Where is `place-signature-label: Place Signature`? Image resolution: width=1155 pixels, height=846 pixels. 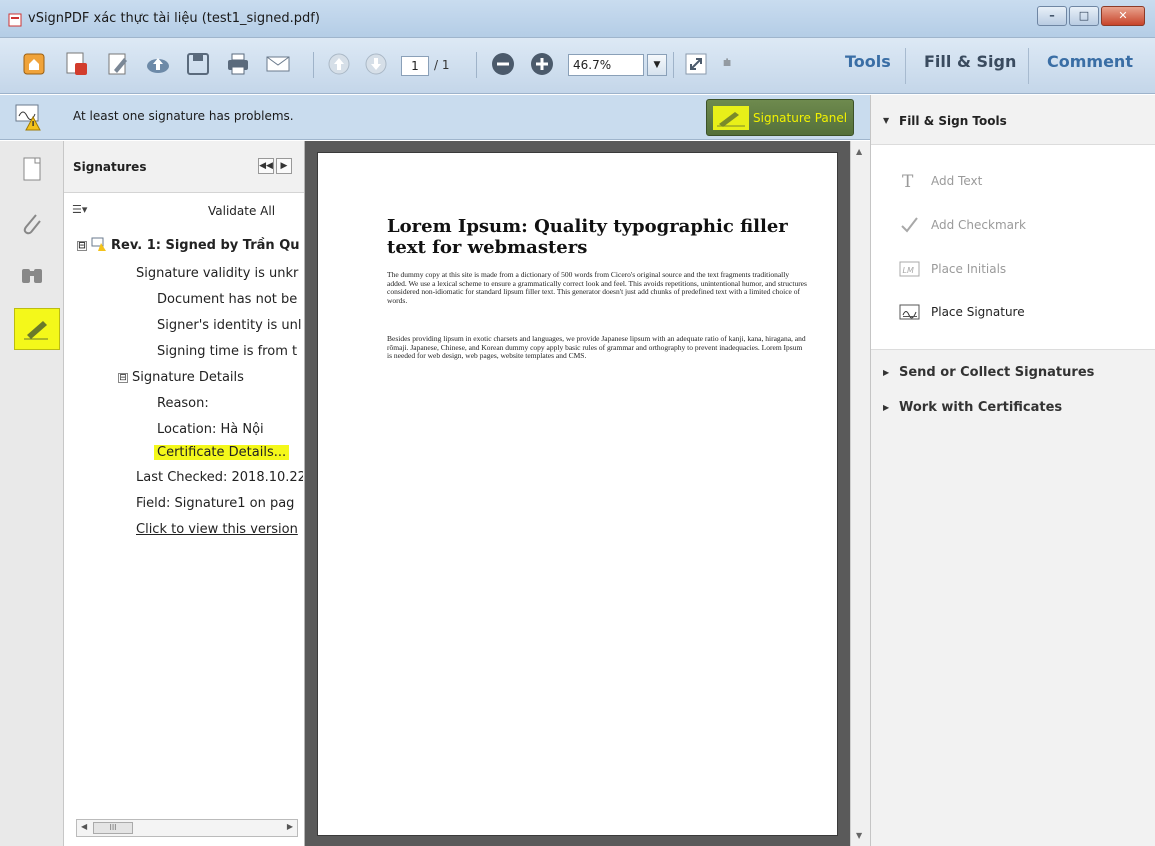
place-signature-label: Place Signature is located at coordinates (978, 312).